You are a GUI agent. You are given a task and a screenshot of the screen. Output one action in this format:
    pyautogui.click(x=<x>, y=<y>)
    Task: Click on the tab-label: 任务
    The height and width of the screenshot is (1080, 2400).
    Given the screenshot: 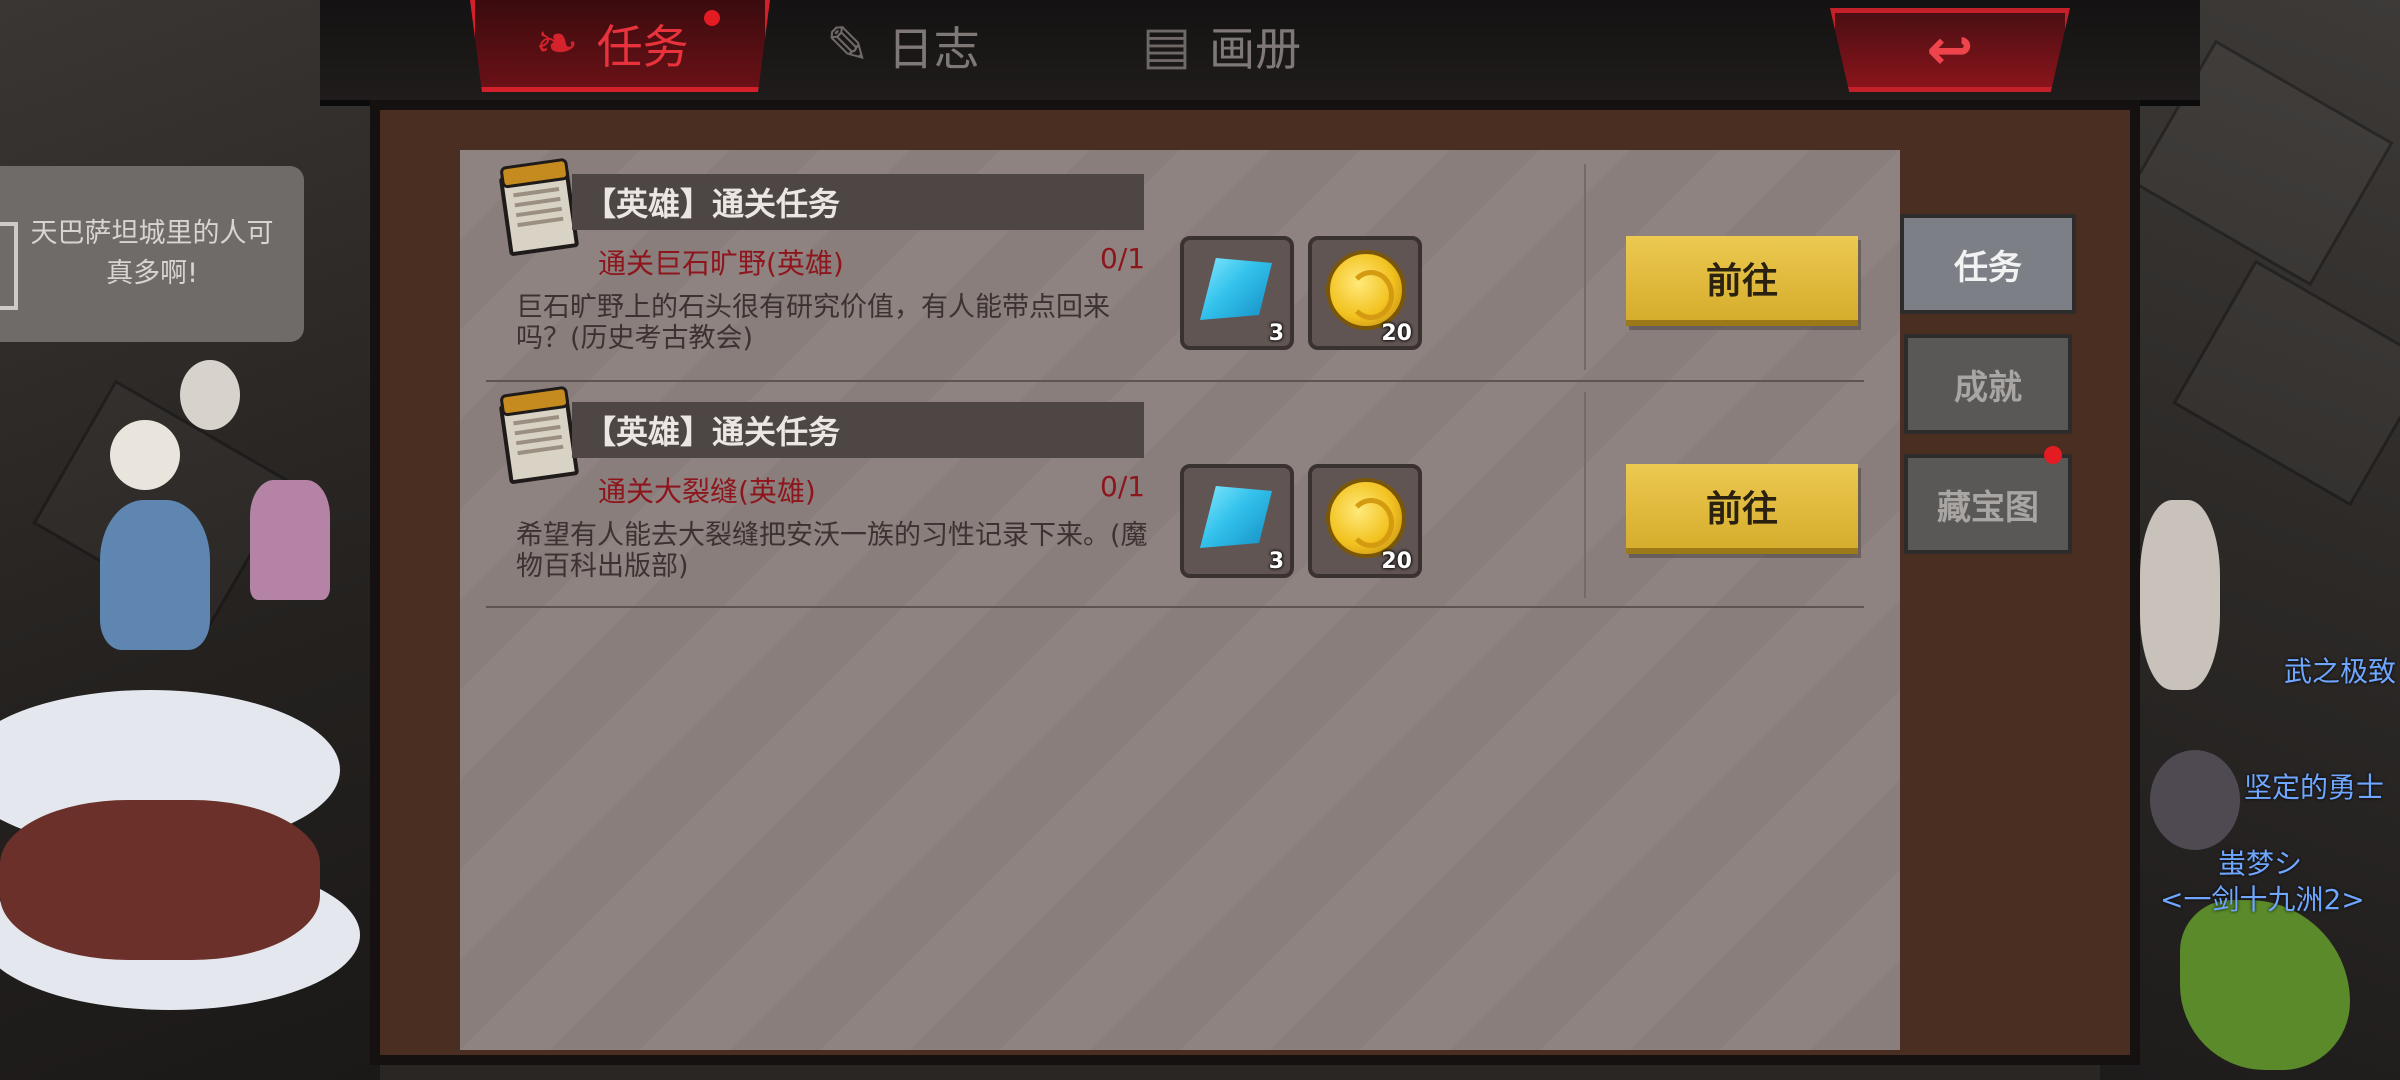 What is the action you would take?
    pyautogui.click(x=642, y=46)
    